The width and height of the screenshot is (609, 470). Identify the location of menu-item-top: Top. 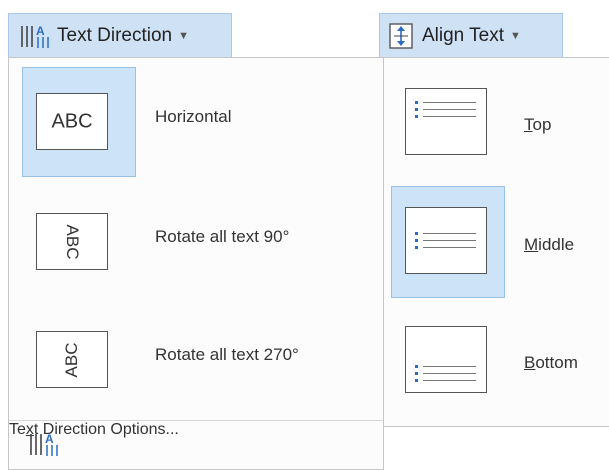
(496, 125).